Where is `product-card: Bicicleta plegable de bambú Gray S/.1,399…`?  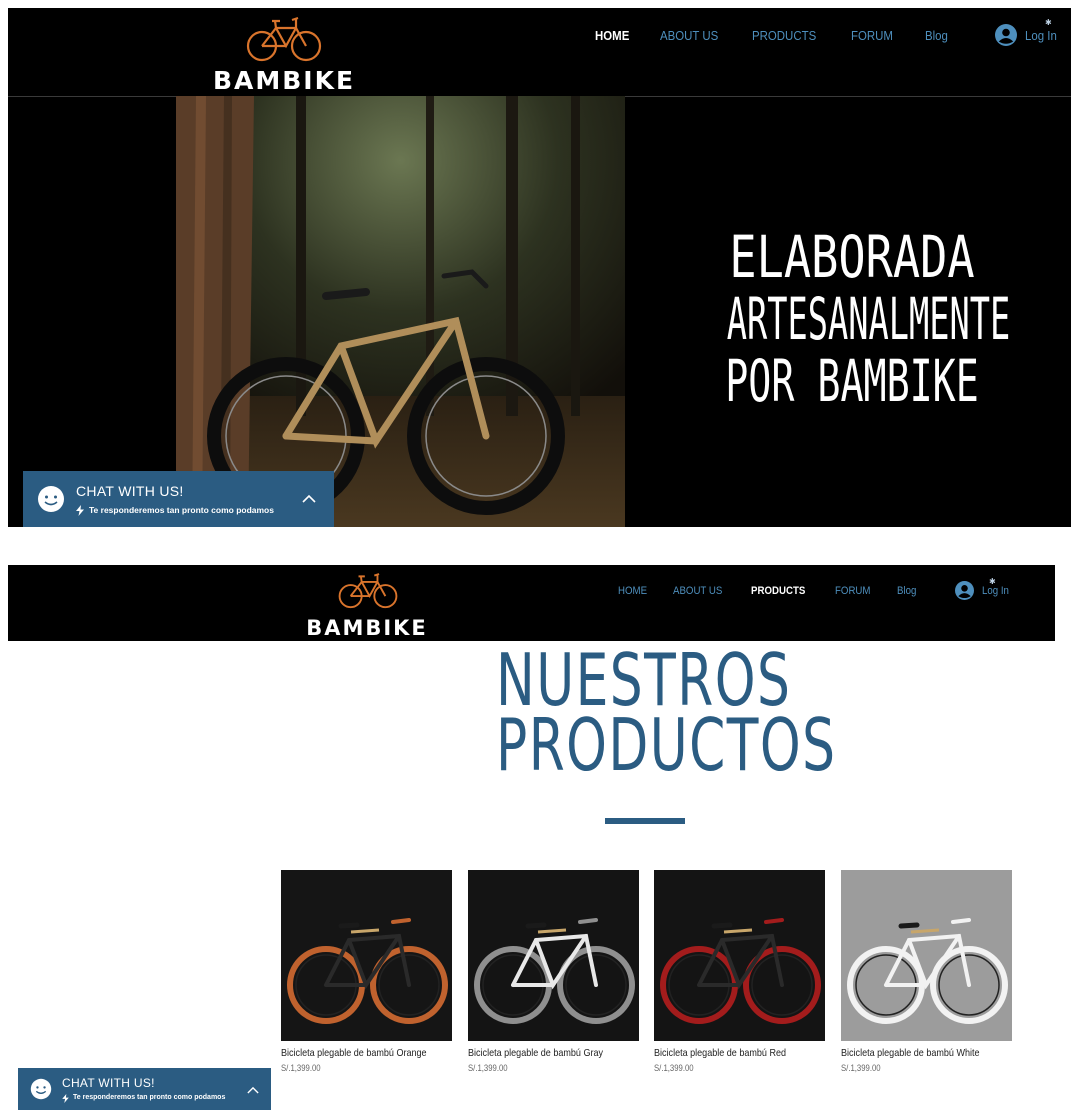 product-card: Bicicleta plegable de bambú Gray S/.1,399… is located at coordinates (553, 971).